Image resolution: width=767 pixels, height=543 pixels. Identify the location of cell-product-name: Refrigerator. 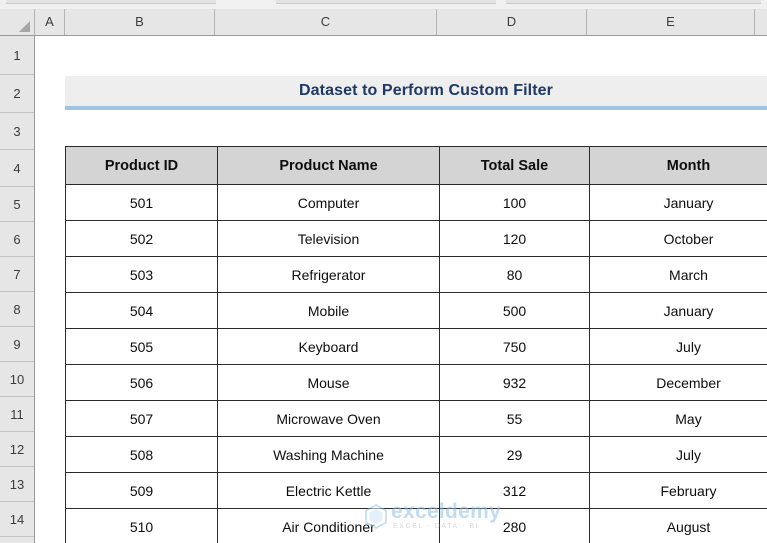
(328, 274).